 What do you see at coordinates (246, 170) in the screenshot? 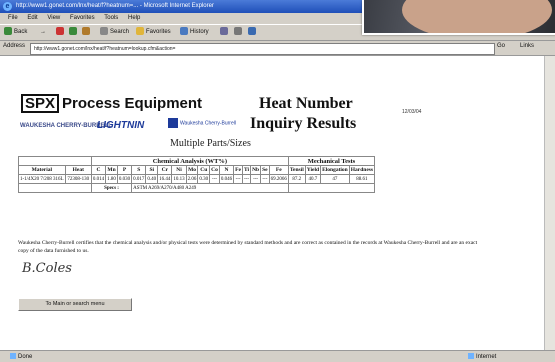
I see `column-header: Ti` at bounding box center [246, 170].